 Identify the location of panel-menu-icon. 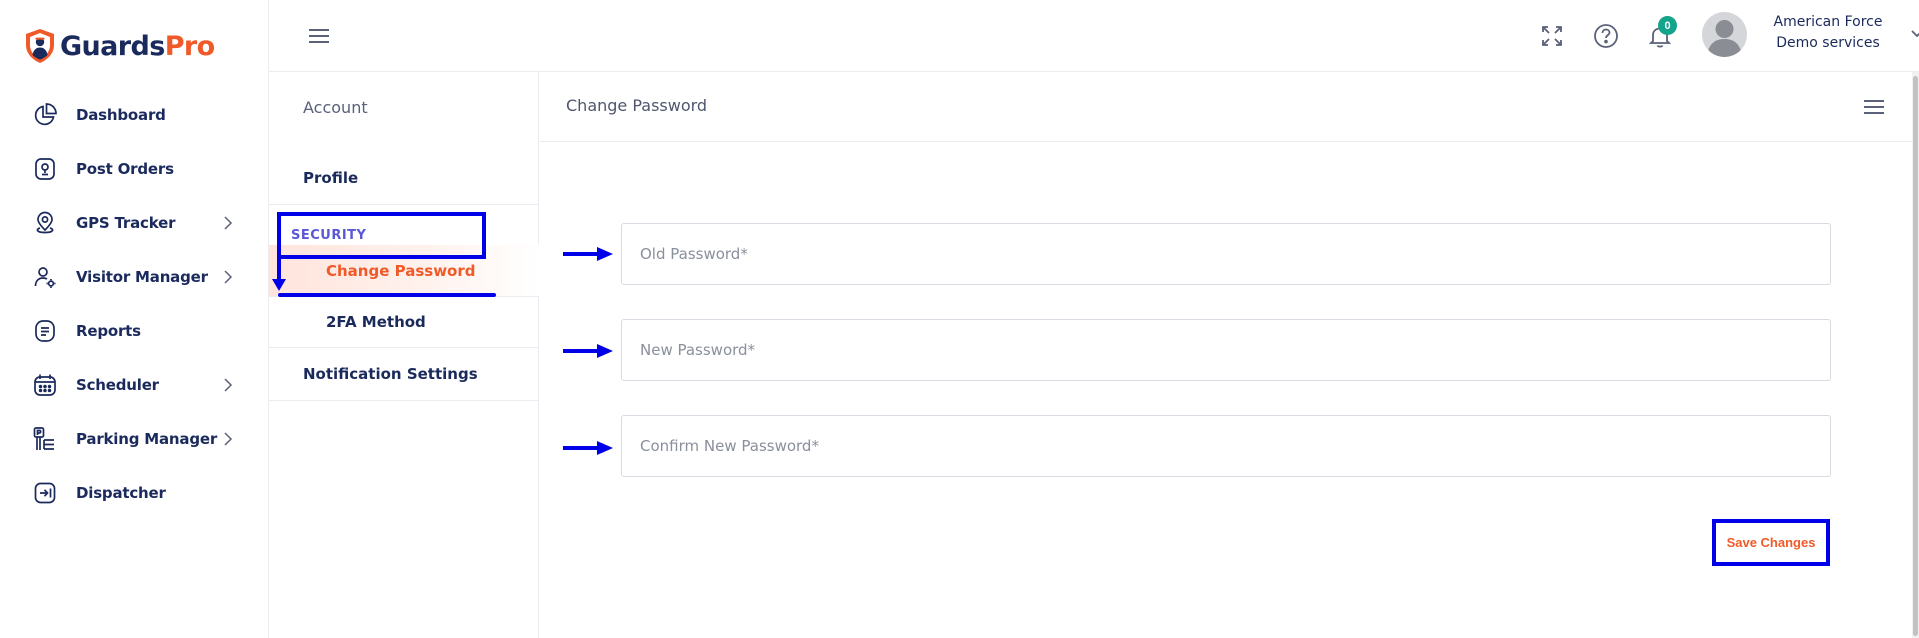
(1874, 107).